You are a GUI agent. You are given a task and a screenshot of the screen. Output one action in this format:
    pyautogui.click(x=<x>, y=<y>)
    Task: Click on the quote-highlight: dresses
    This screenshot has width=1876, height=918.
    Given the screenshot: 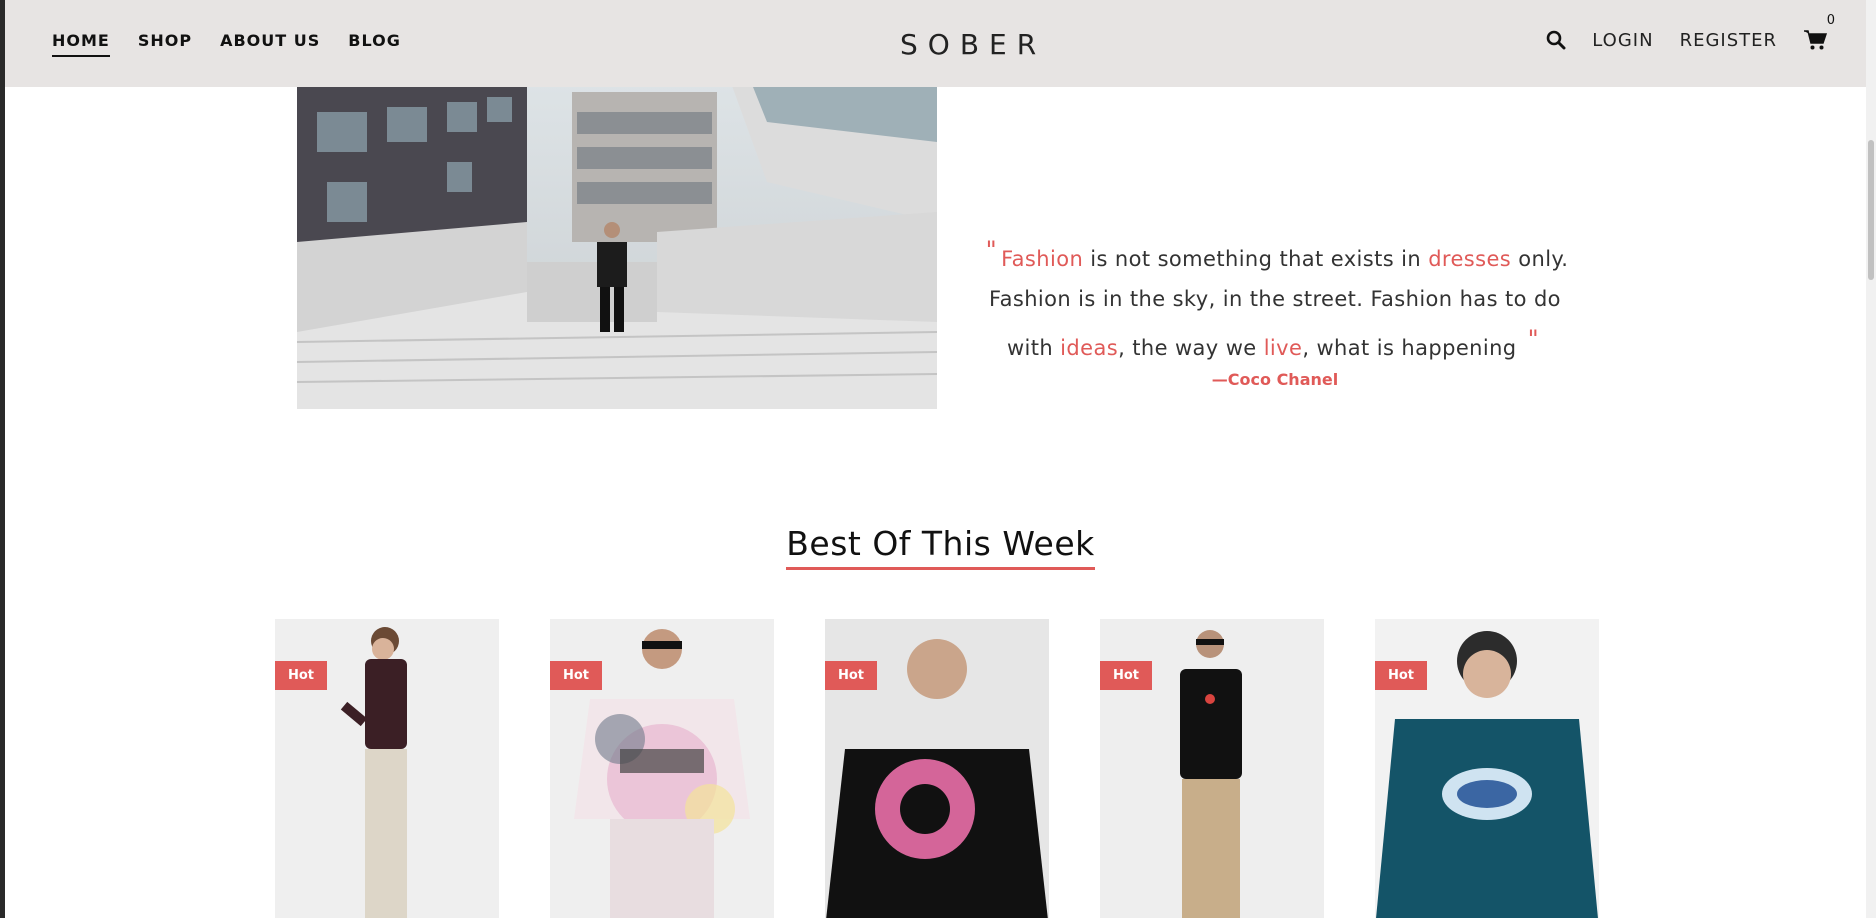 What is the action you would take?
    pyautogui.click(x=1470, y=259)
    